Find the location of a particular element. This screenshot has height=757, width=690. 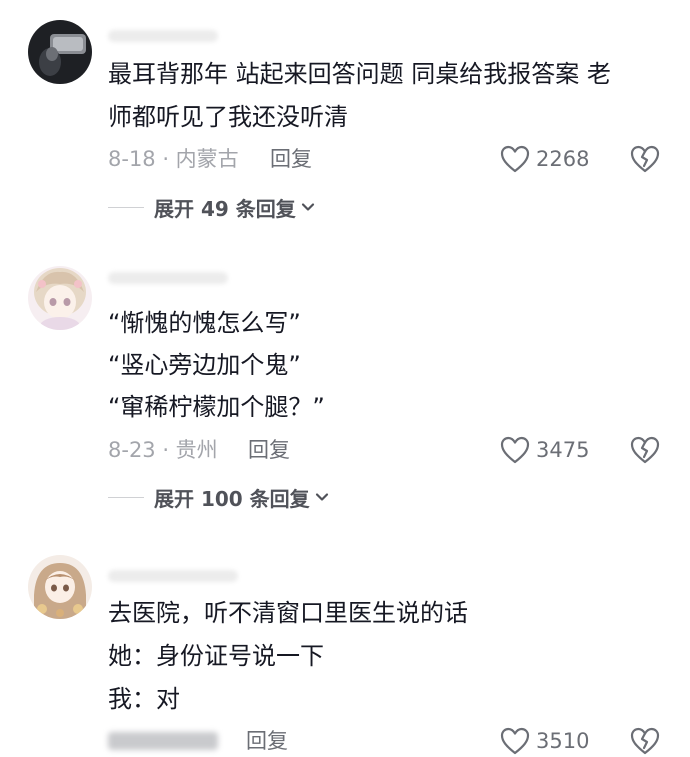

like-count: 3510 is located at coordinates (563, 741).